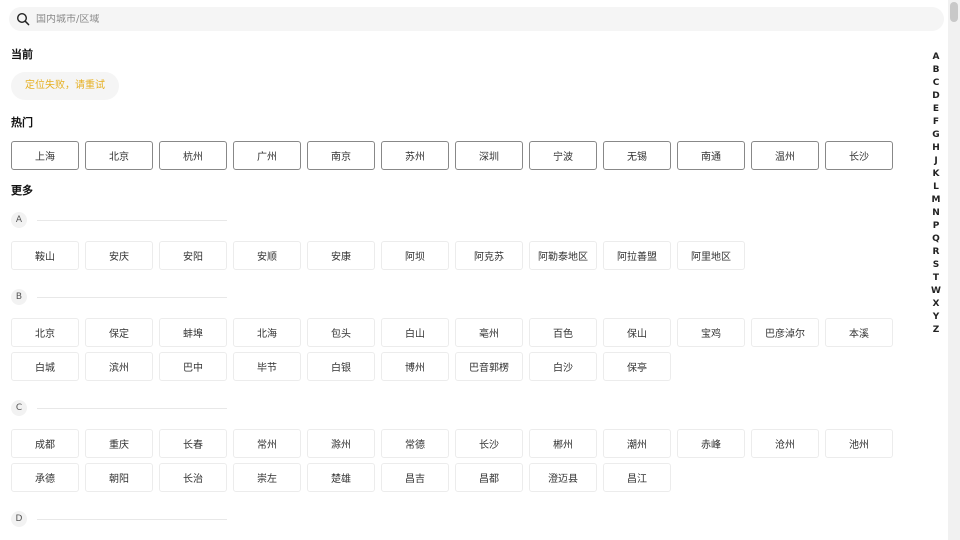  Describe the element at coordinates (637, 332) in the screenshot. I see `city-button: 保山` at that location.